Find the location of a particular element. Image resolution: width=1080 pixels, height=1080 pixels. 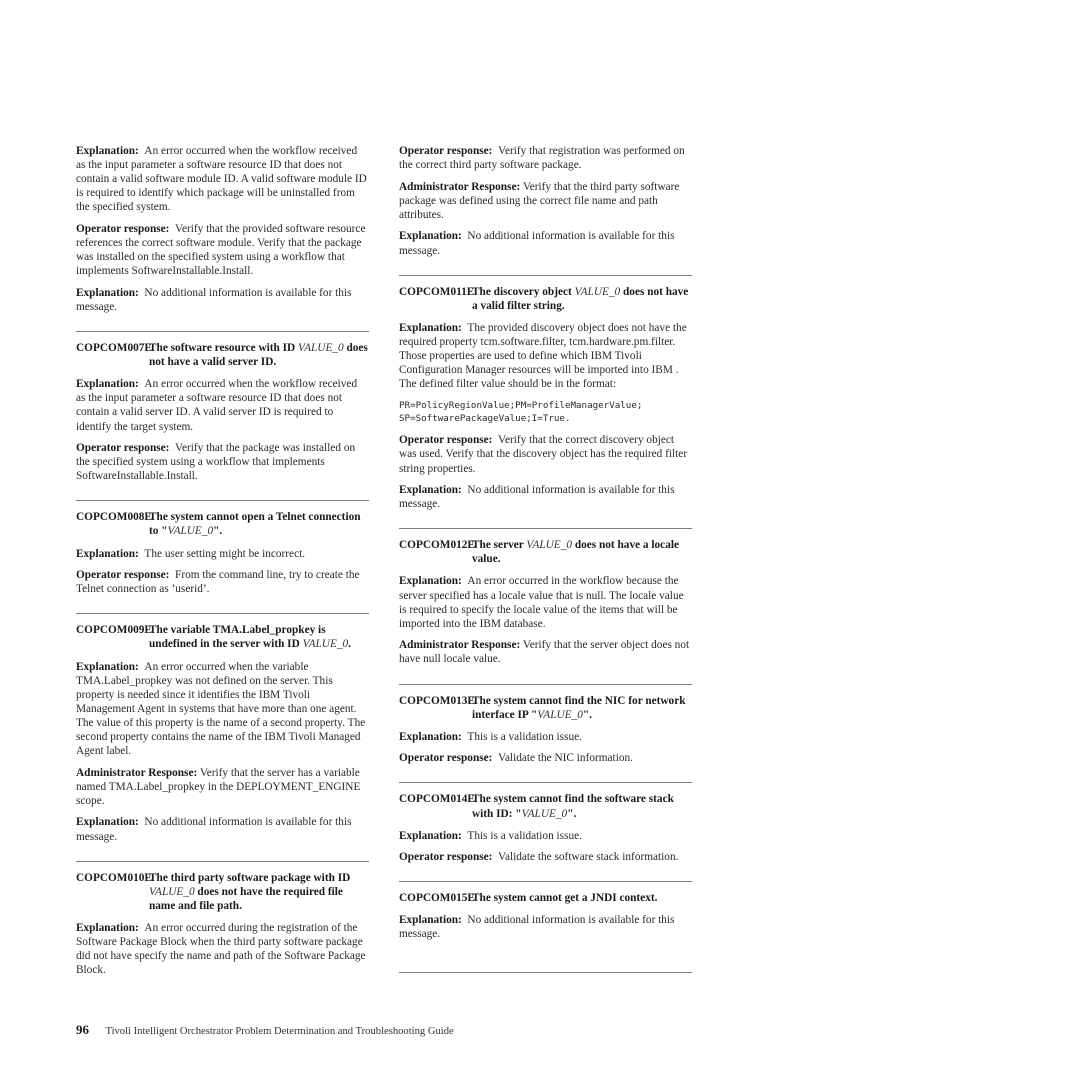

message-title-text: The discovery object is located at coordinates (523, 291).